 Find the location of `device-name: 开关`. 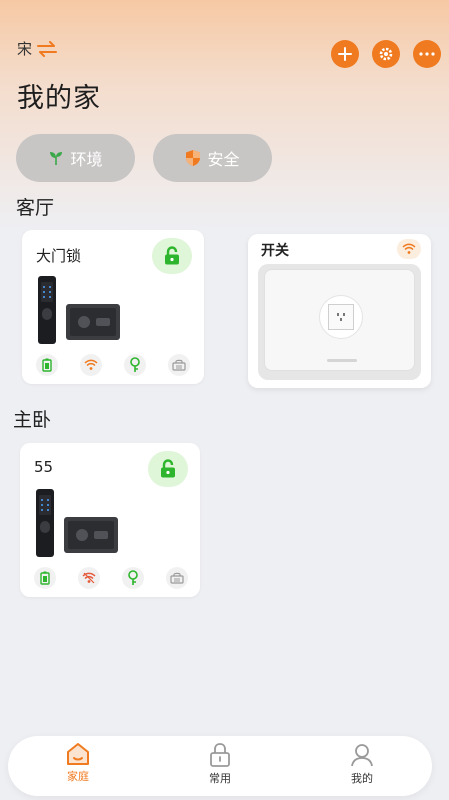

device-name: 开关 is located at coordinates (275, 251).